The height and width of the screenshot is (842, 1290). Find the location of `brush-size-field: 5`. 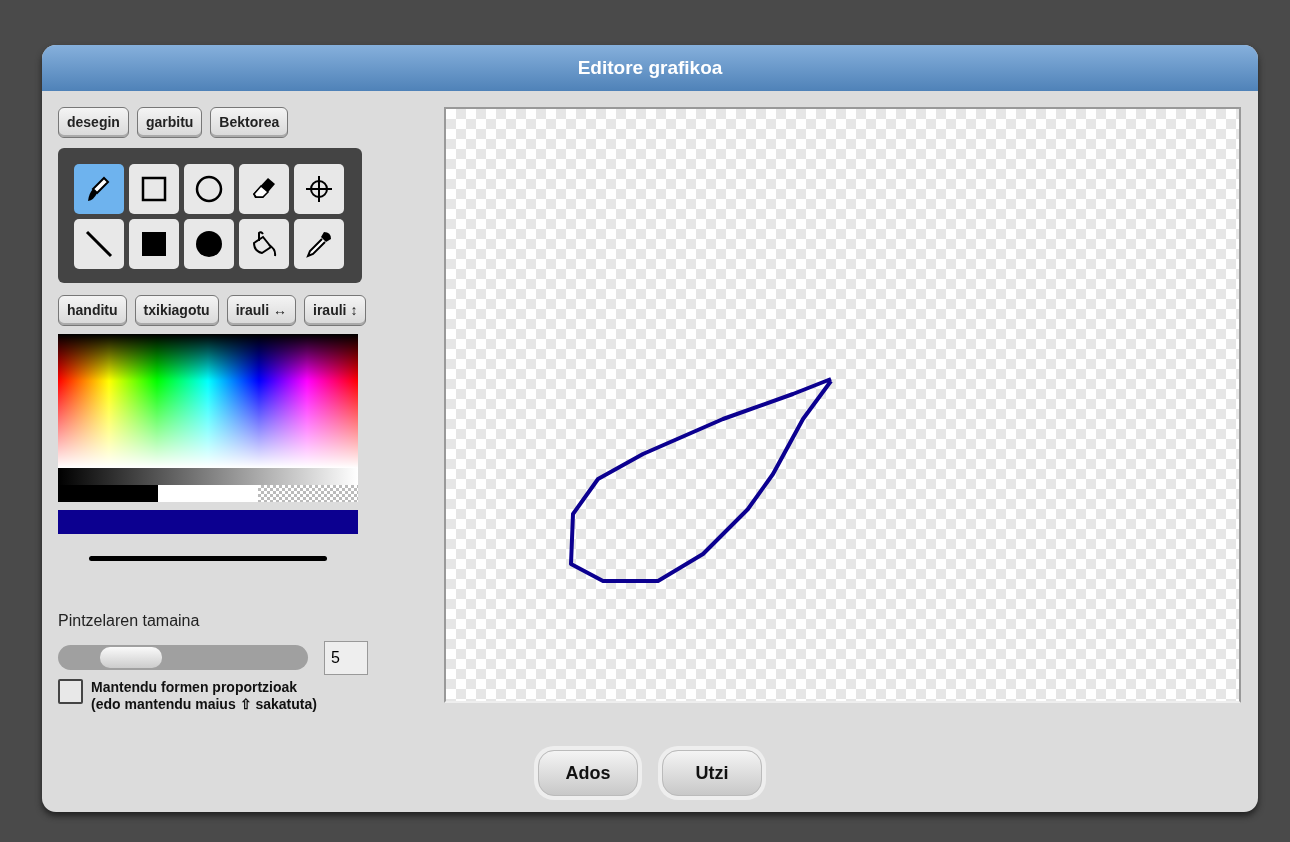

brush-size-field: 5 is located at coordinates (346, 657).